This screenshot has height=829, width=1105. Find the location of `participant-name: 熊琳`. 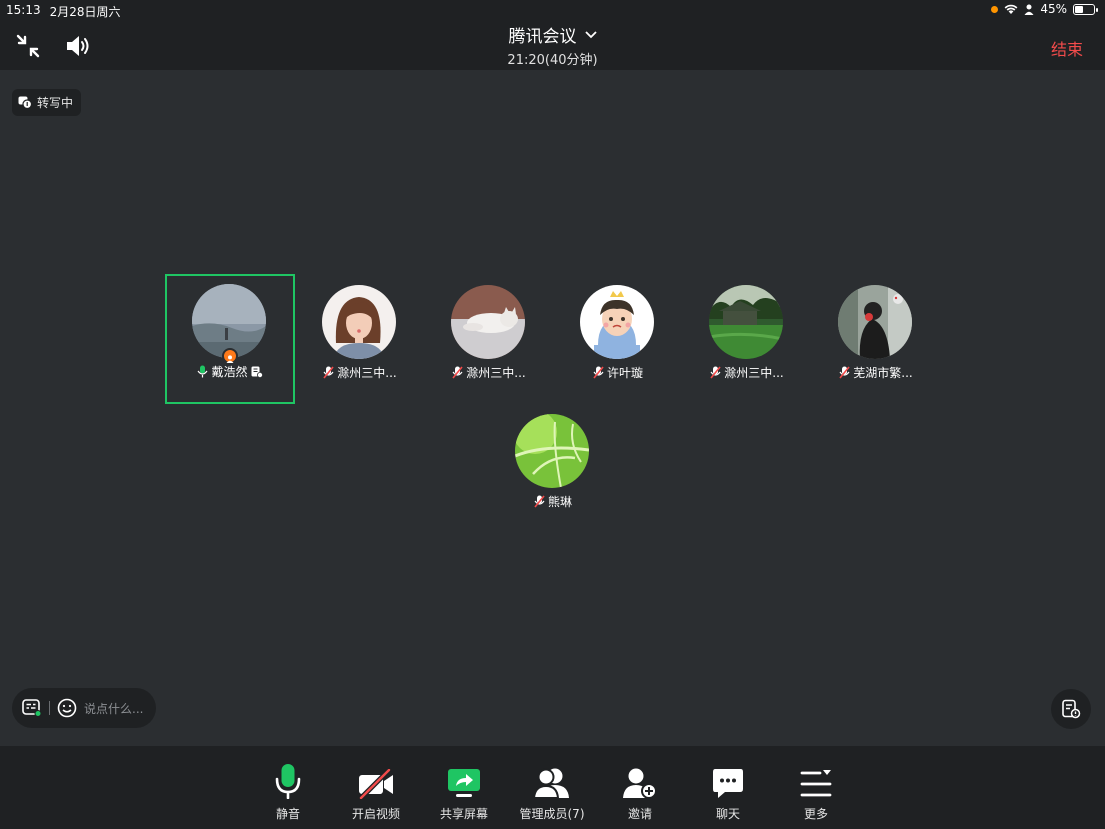

participant-name: 熊琳 is located at coordinates (559, 502).